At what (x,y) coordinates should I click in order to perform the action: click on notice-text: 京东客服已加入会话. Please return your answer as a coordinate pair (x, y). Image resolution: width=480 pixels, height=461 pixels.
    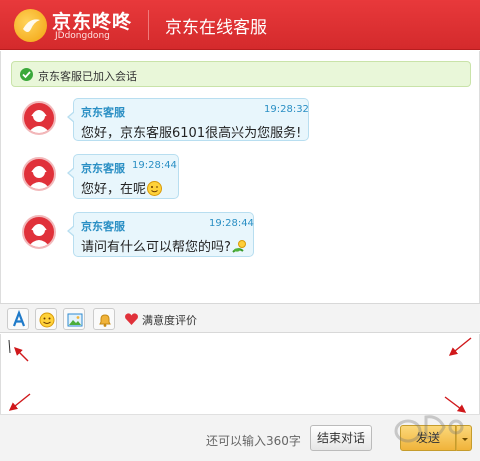
    Looking at the image, I should click on (87, 76).